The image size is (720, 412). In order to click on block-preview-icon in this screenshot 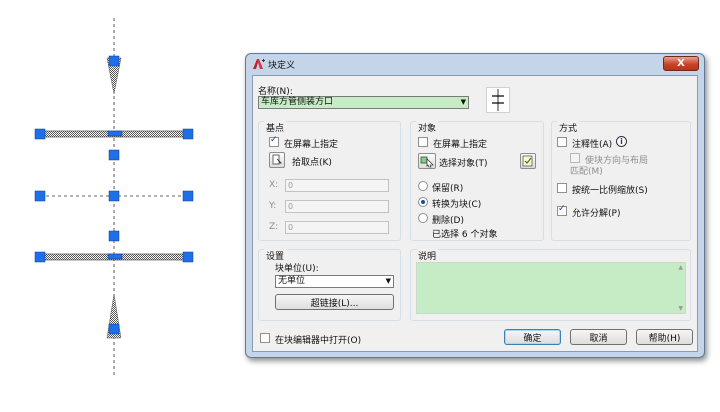, I will do `click(498, 100)`.